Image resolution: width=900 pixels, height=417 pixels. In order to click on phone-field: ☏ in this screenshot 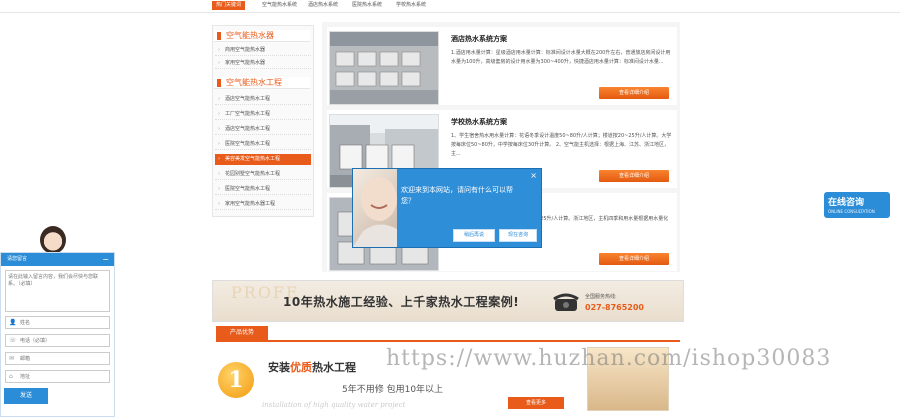, I will do `click(57, 340)`.